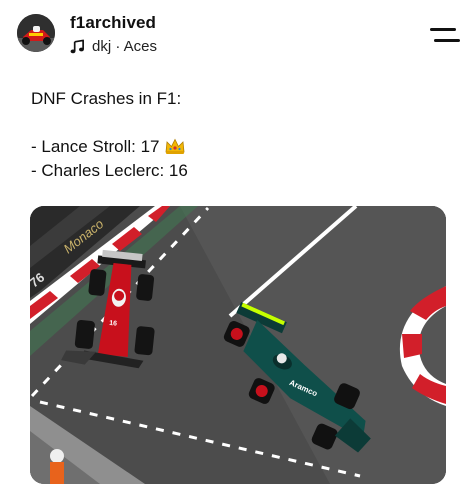  Describe the element at coordinates (113, 324) in the screenshot. I see `svg-text: 16` at that location.